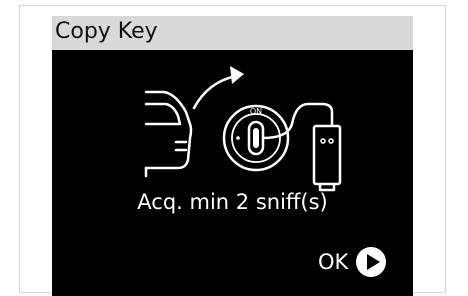 This screenshot has height=296, width=468. I want to click on ok-label: OK, so click(333, 262).